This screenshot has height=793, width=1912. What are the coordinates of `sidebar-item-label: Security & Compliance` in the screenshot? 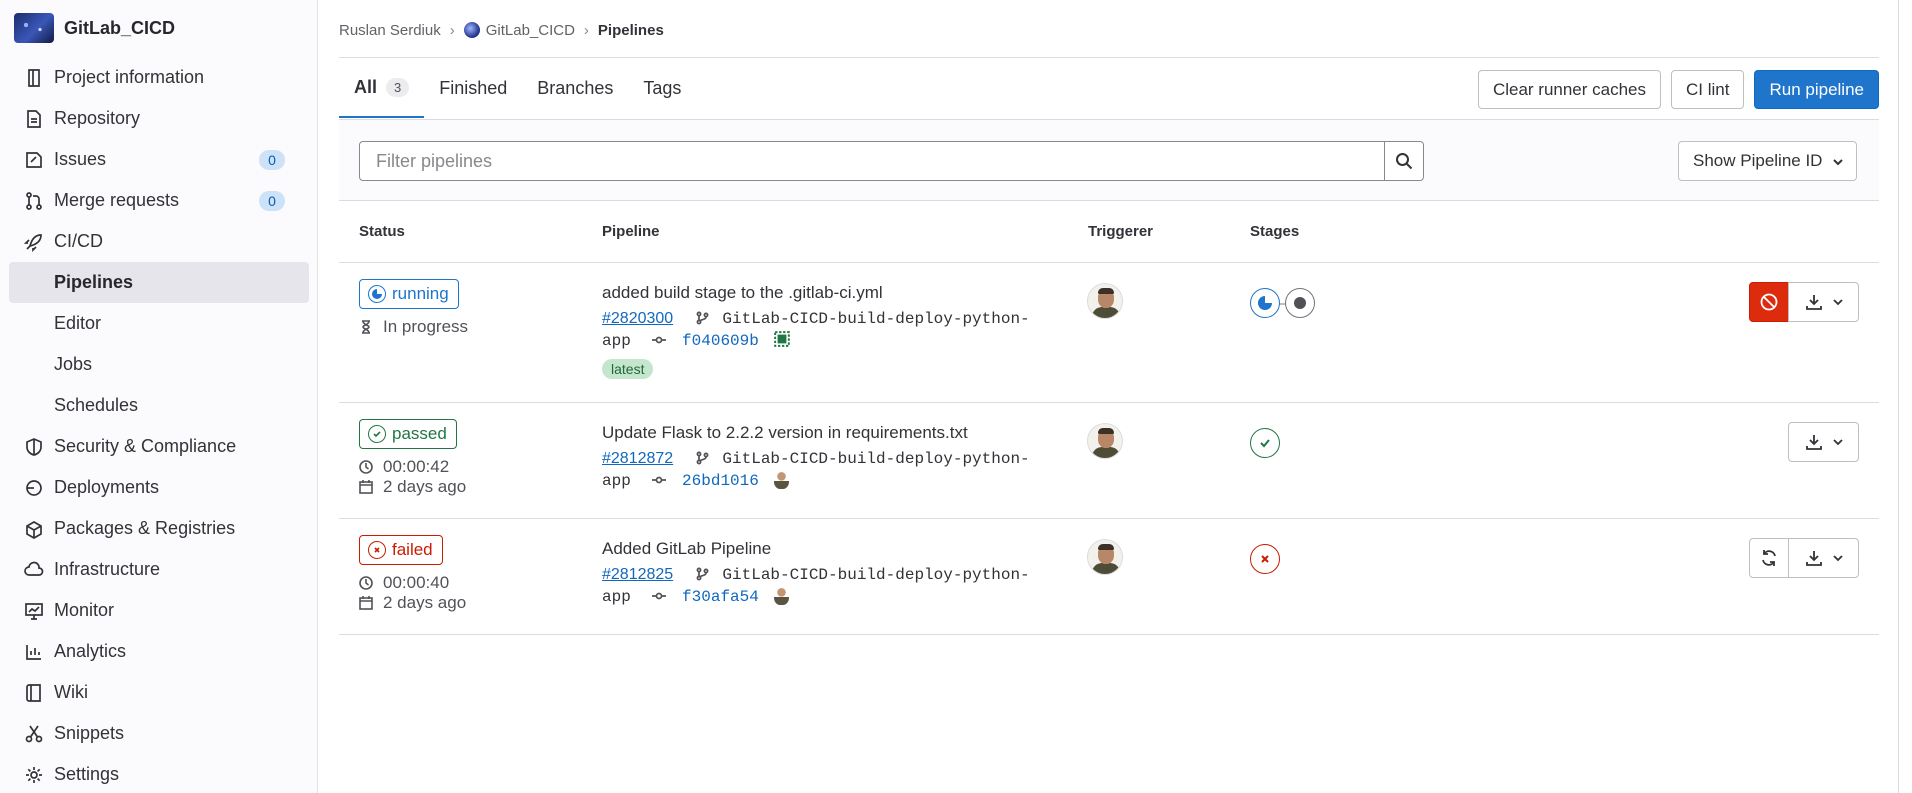 It's located at (145, 446).